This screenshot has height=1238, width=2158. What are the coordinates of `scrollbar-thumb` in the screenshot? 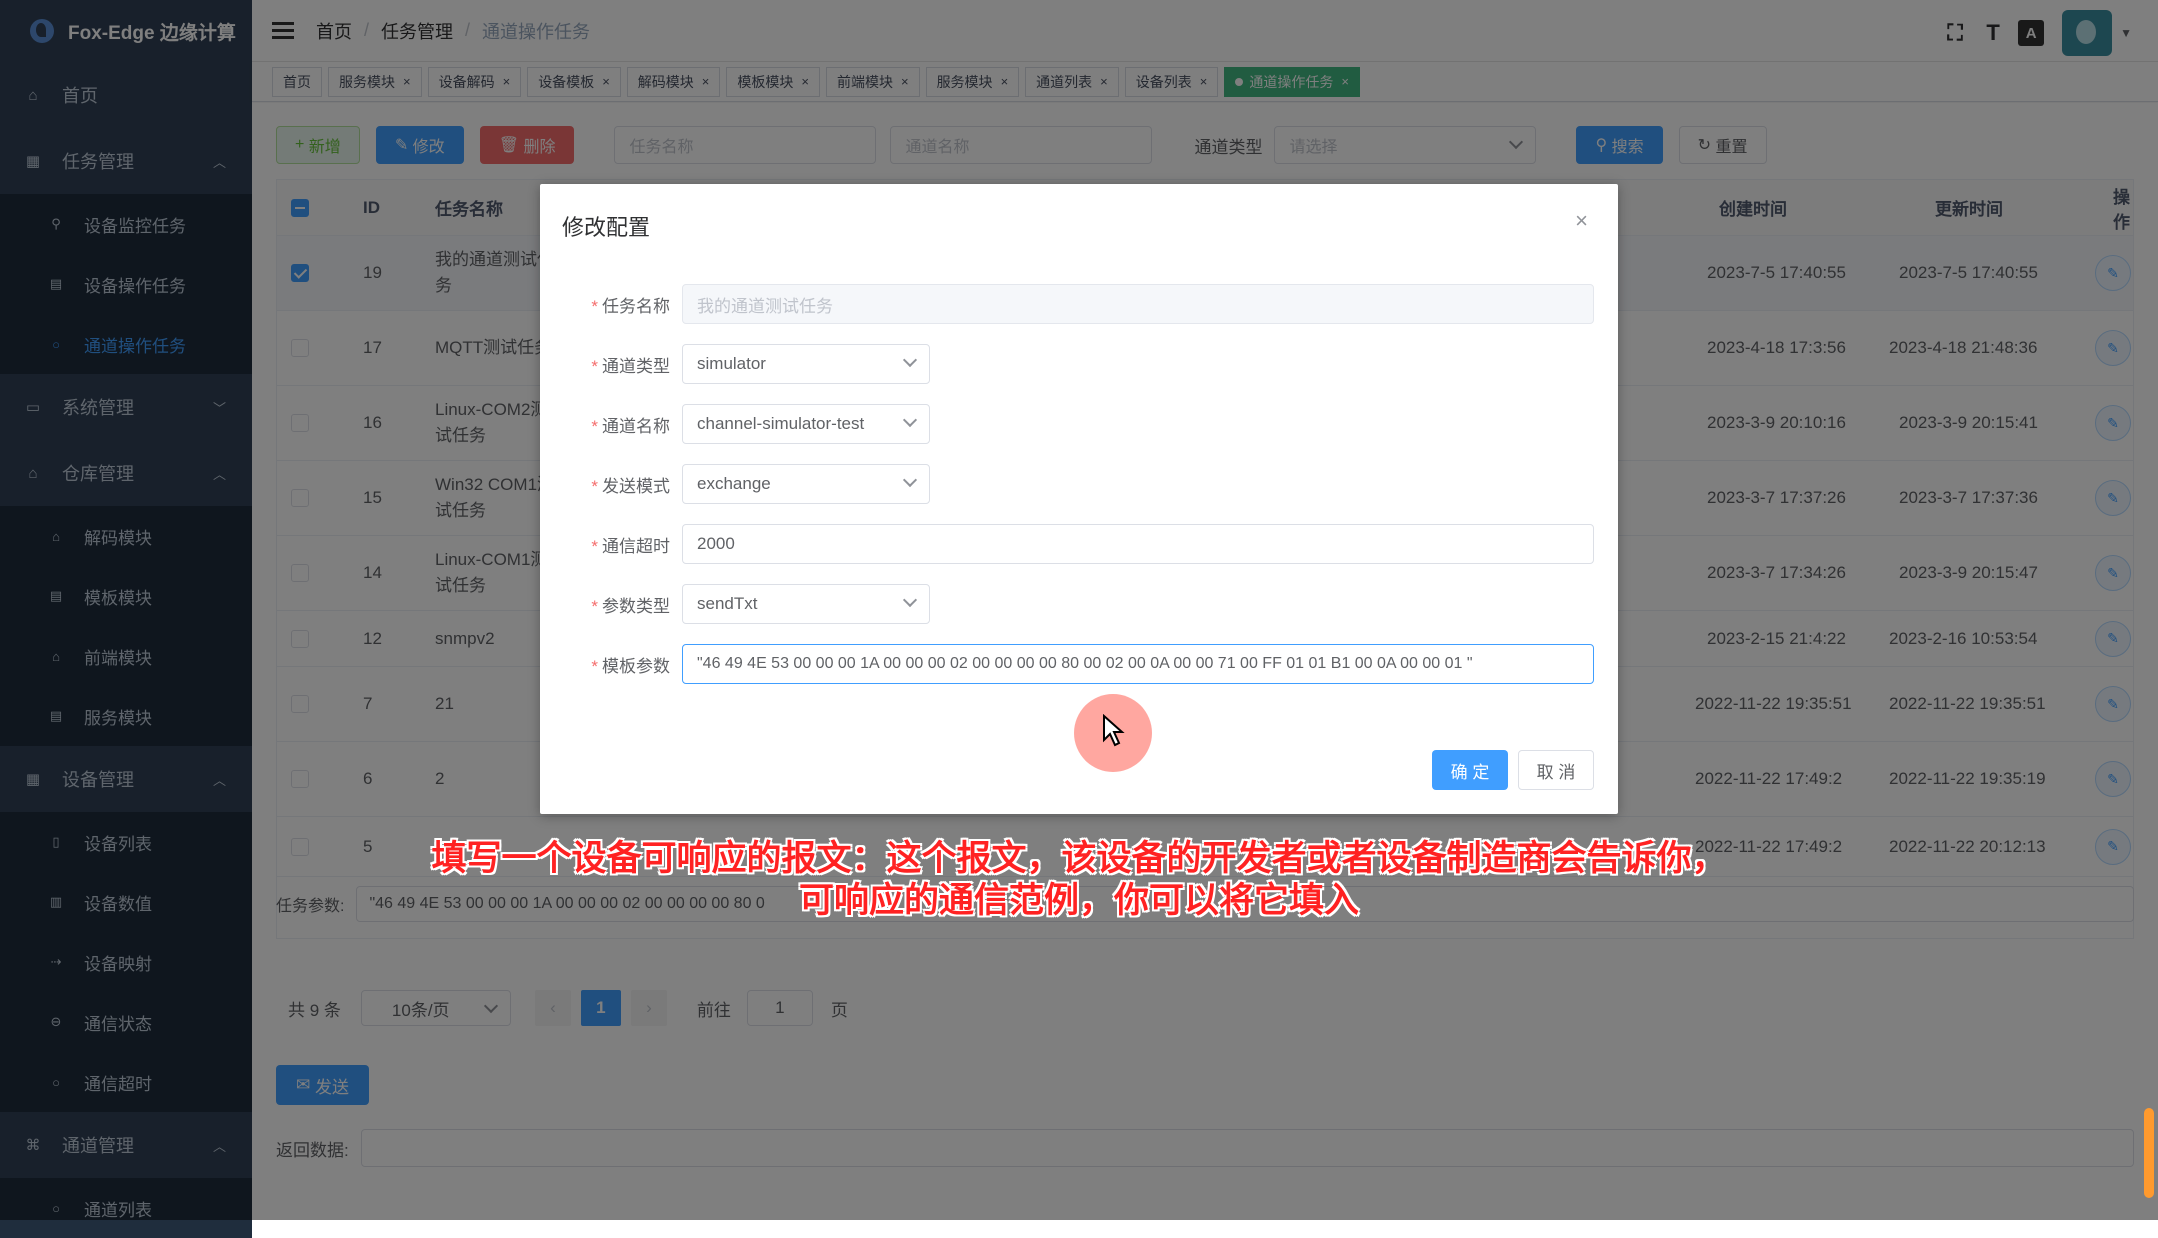 It's located at (2149, 1153).